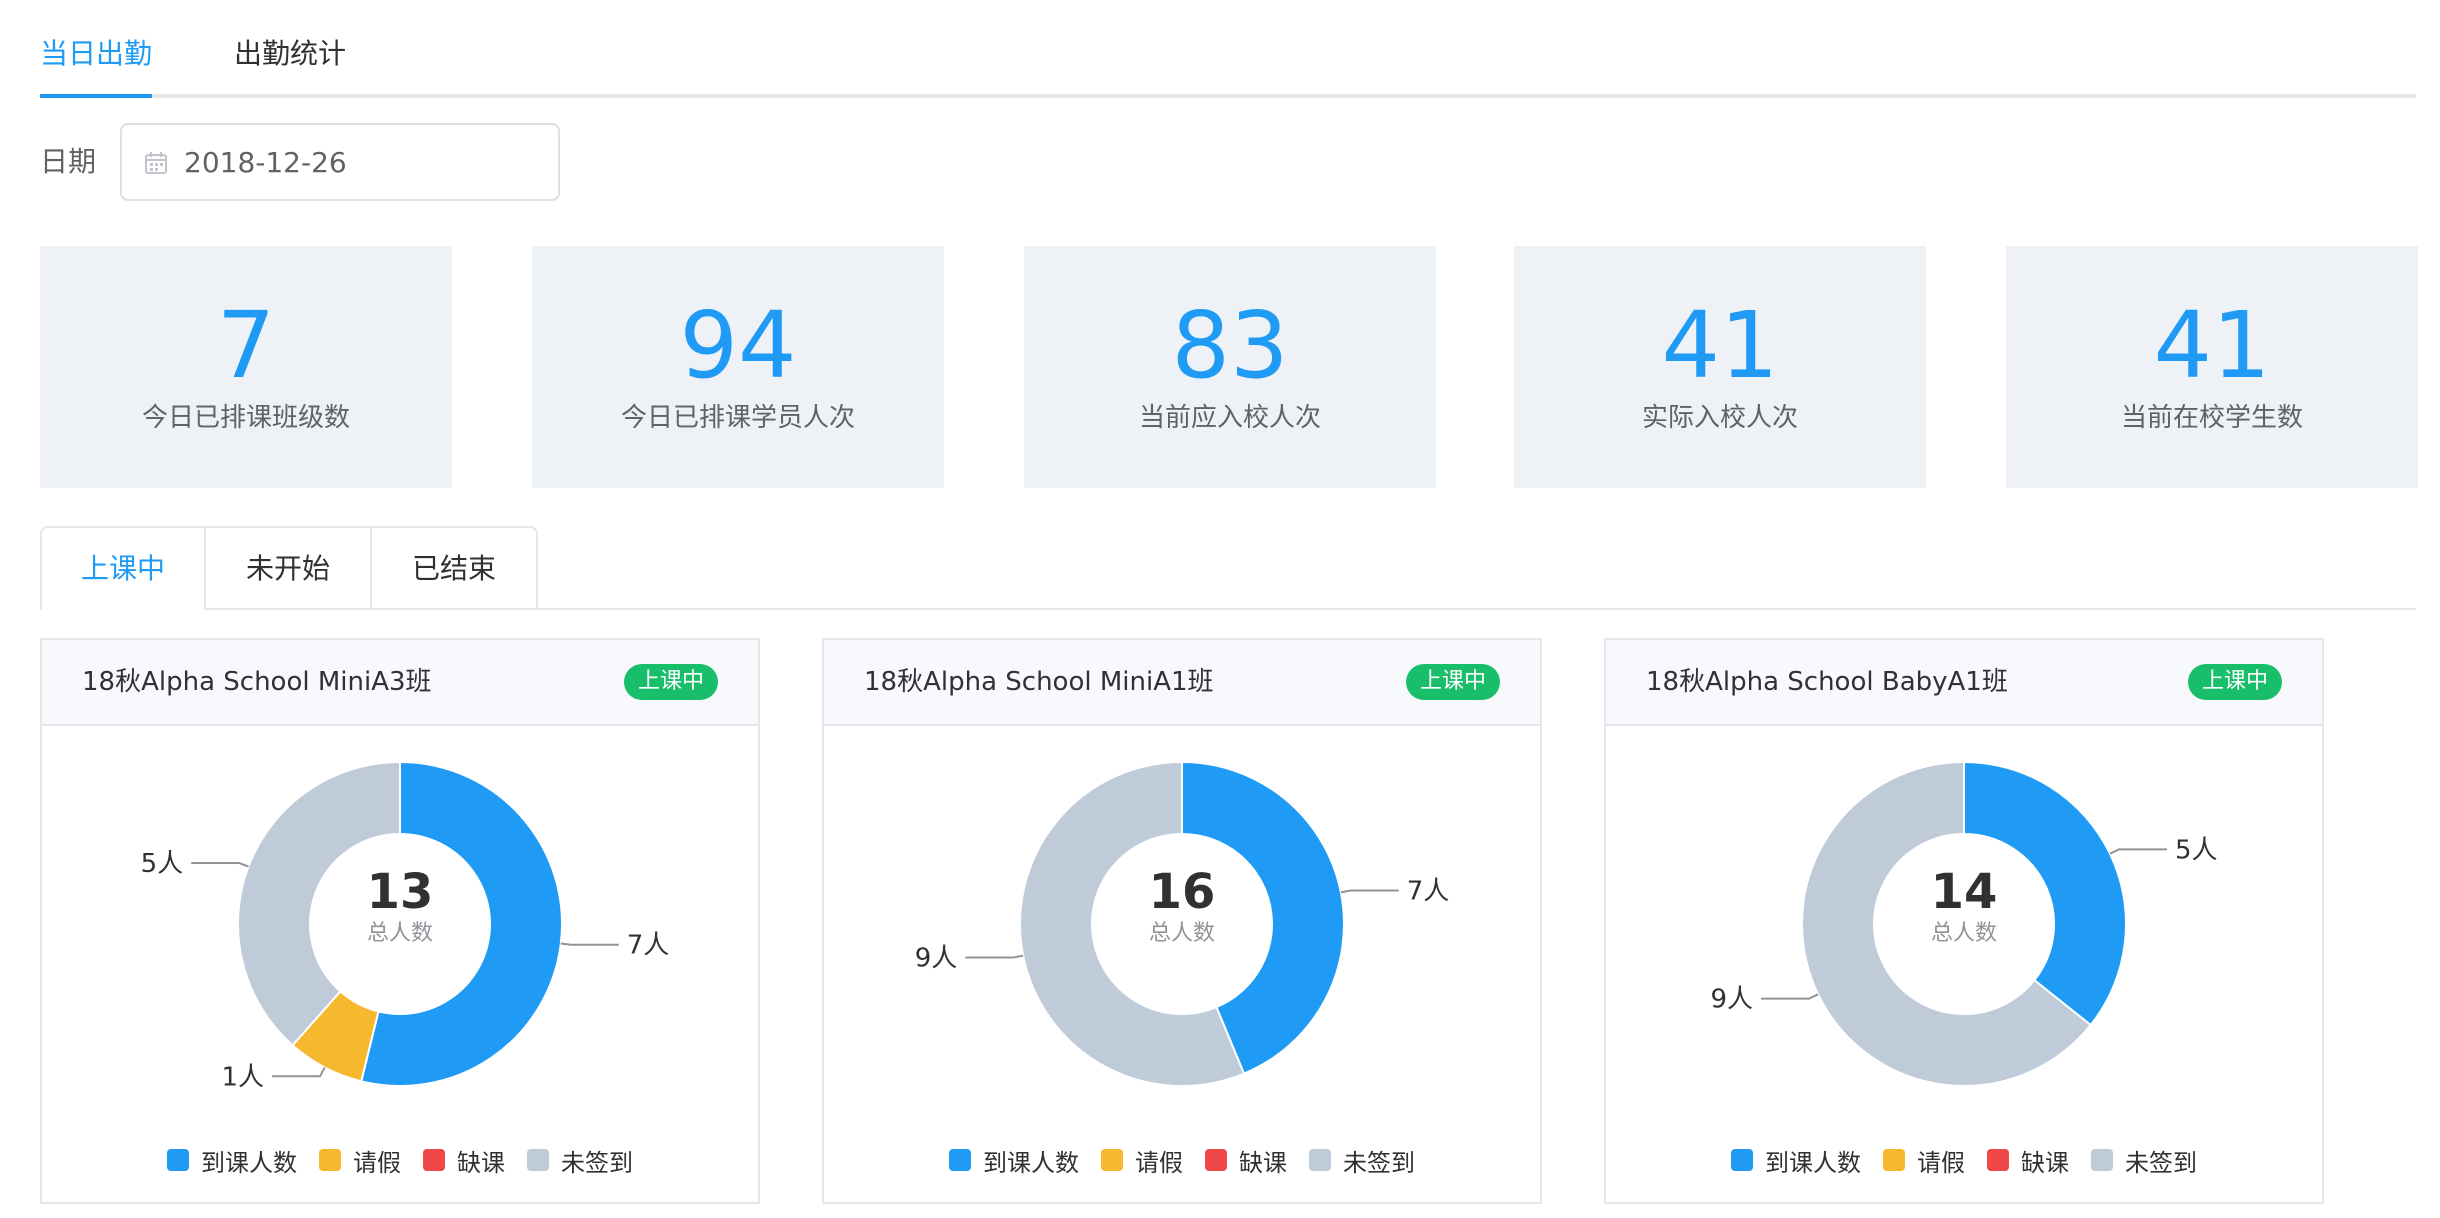 The height and width of the screenshot is (1218, 2440). Describe the element at coordinates (400, 892) in the screenshot. I see `total-count: 13` at that location.